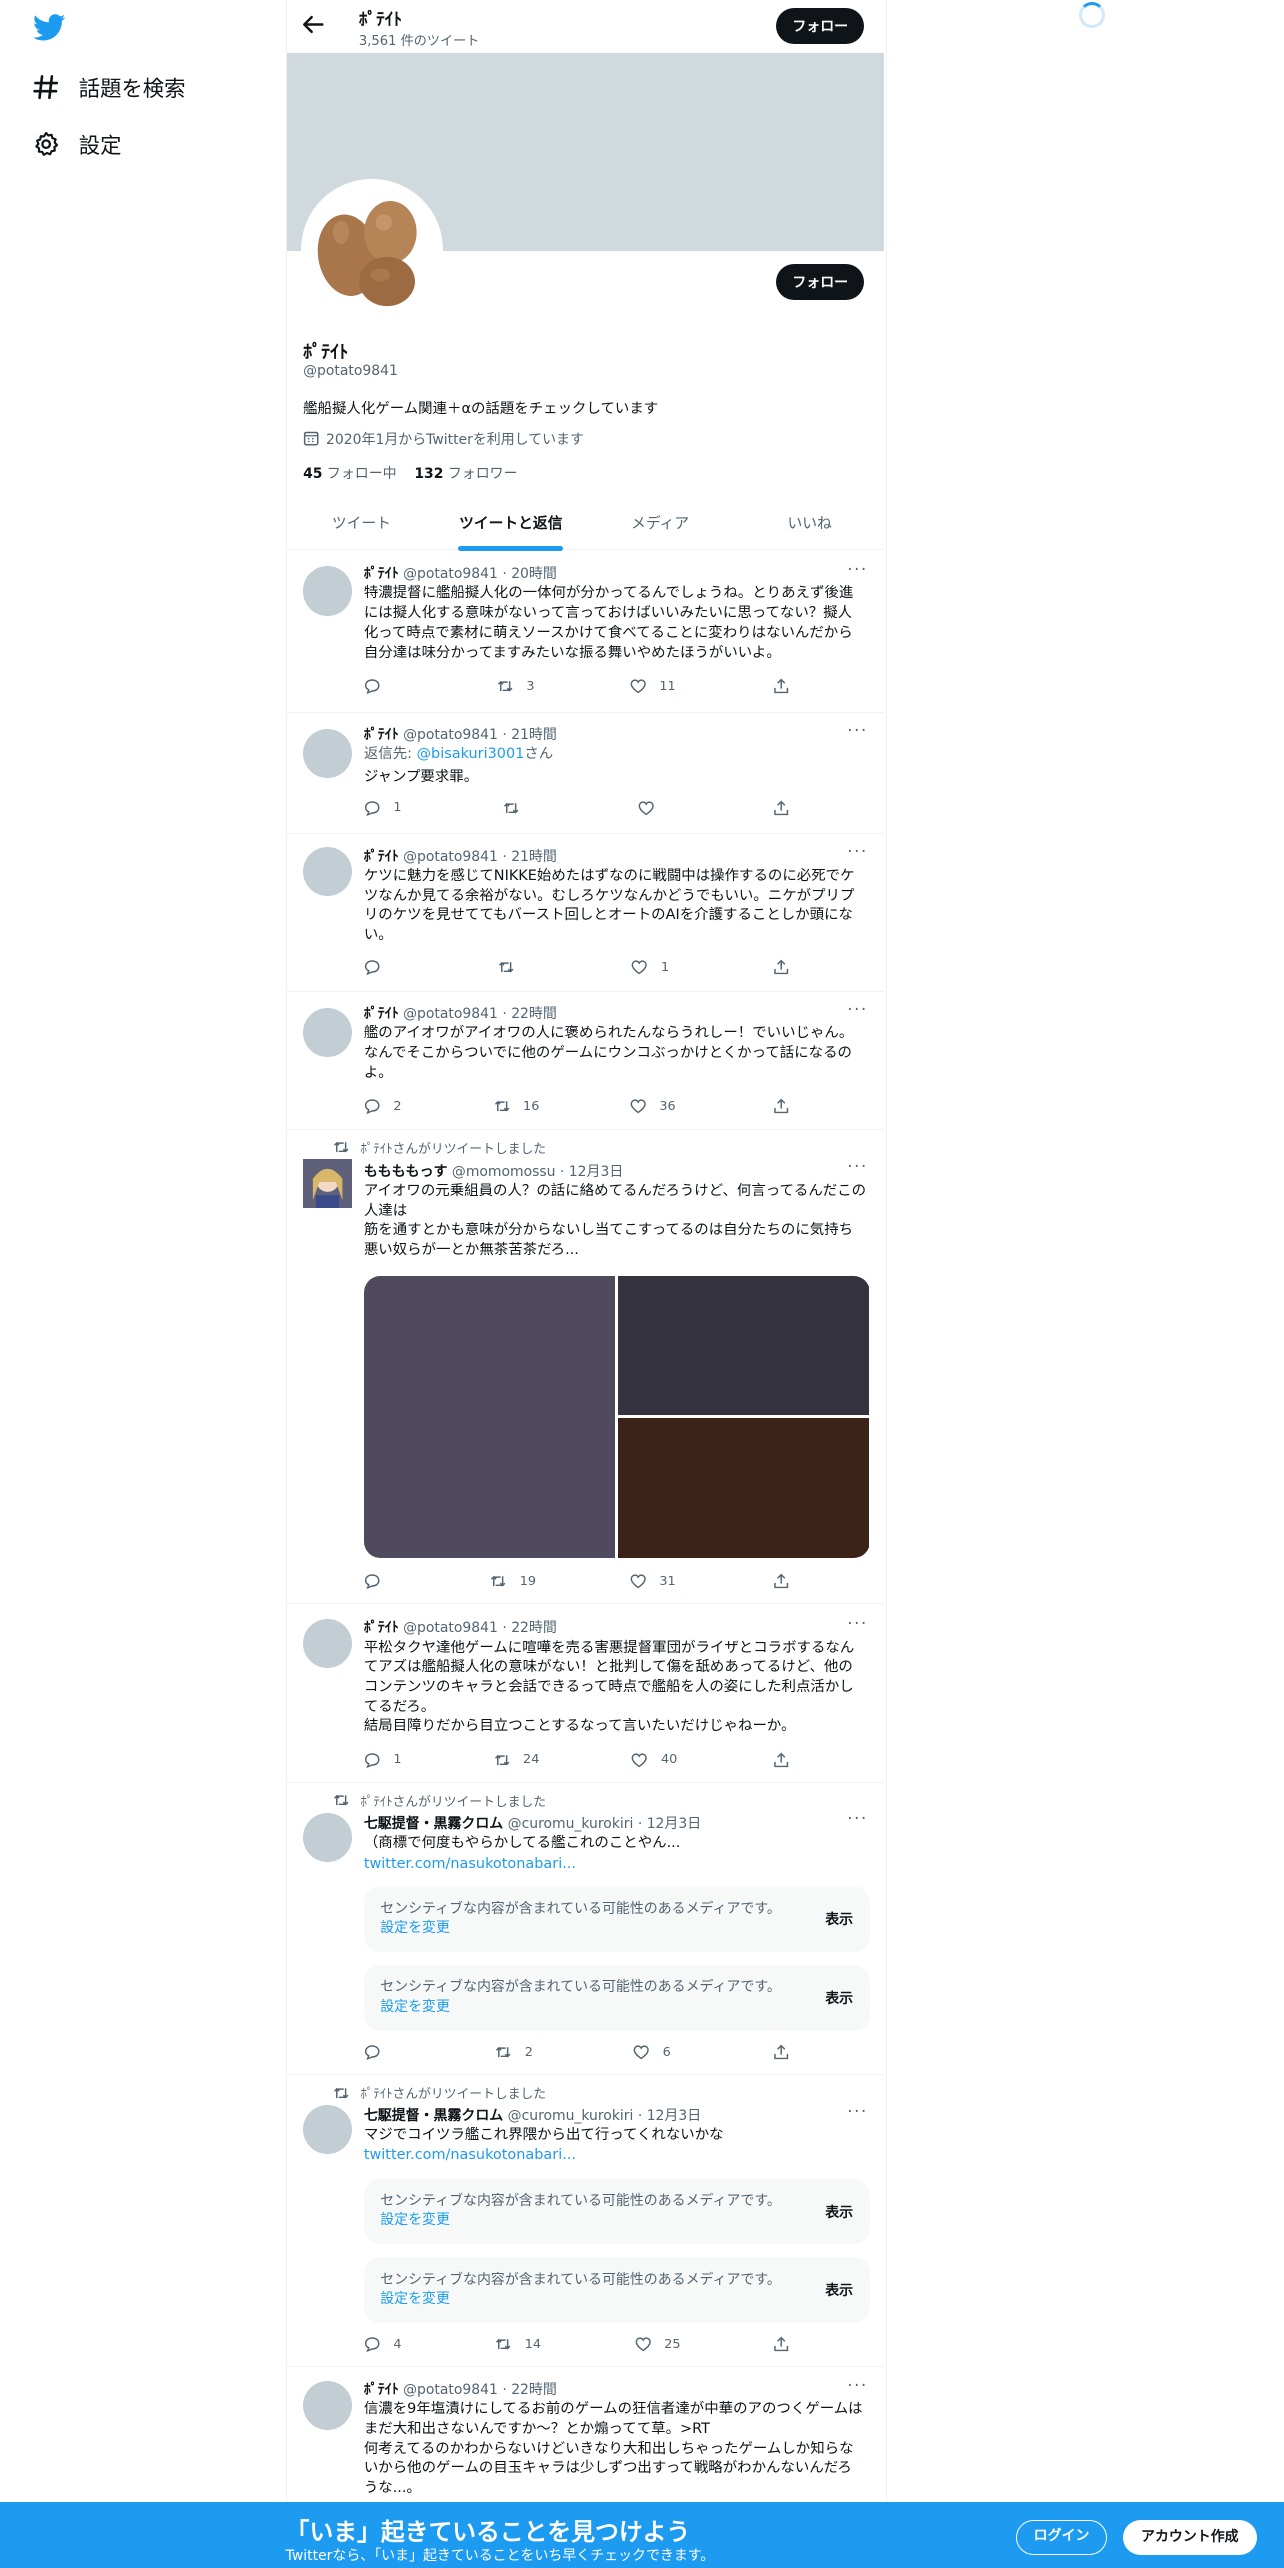 The height and width of the screenshot is (2568, 1284). I want to click on signup-button: アカウント作成, so click(1189, 2537).